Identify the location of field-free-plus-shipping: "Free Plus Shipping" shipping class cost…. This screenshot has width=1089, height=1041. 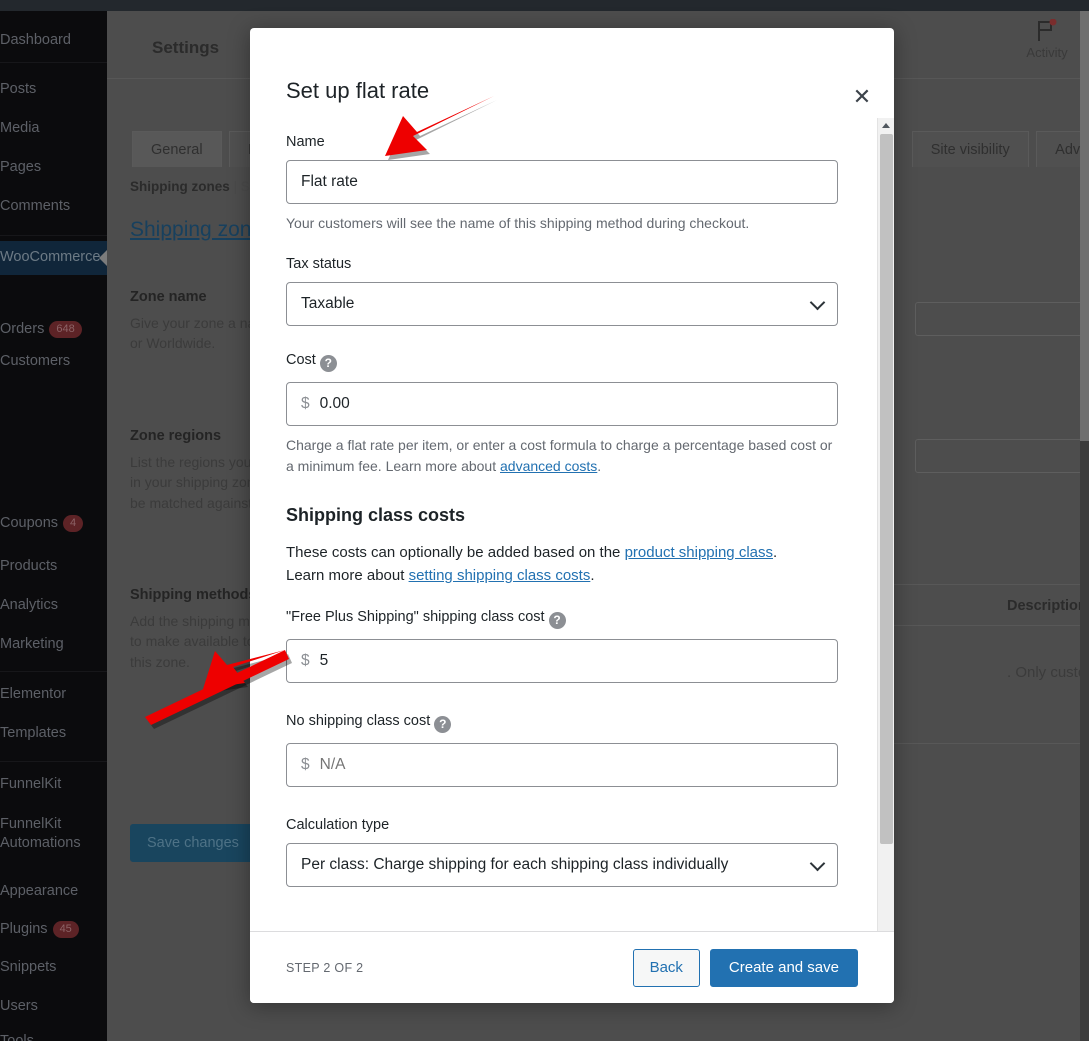
(572, 646).